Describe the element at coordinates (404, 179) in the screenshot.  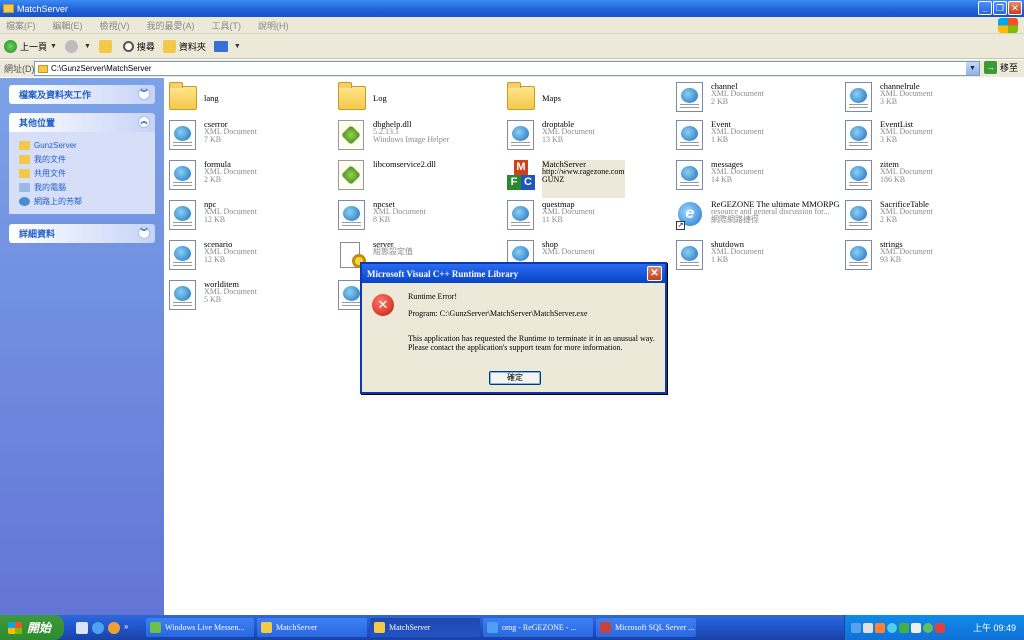
I see `file-info: libcomservice2.dll` at that location.